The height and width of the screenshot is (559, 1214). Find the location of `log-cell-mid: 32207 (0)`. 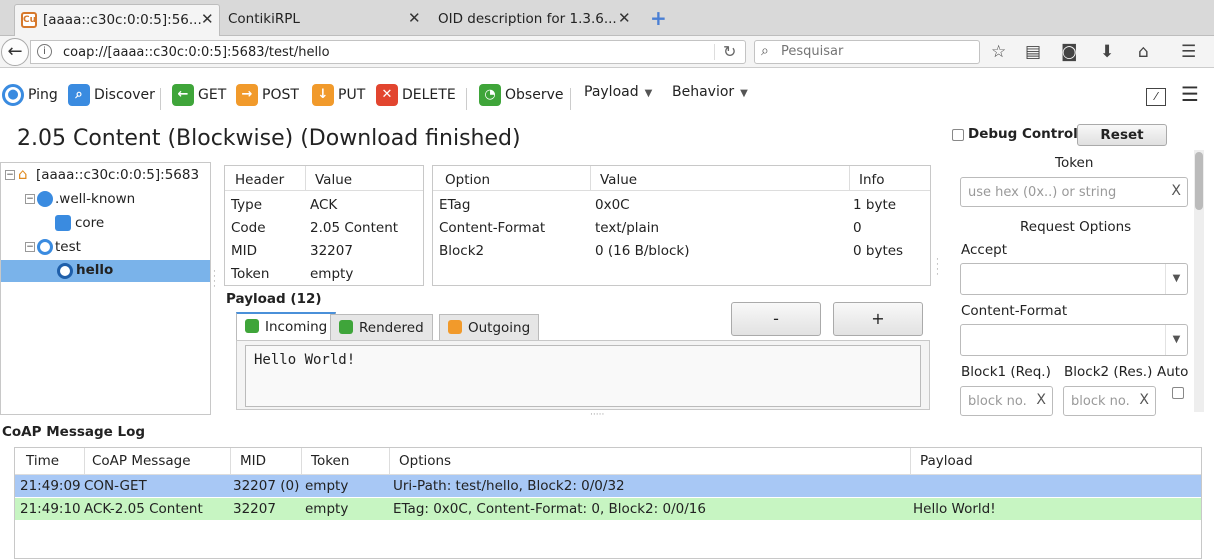

log-cell-mid: 32207 (0) is located at coordinates (266, 486).